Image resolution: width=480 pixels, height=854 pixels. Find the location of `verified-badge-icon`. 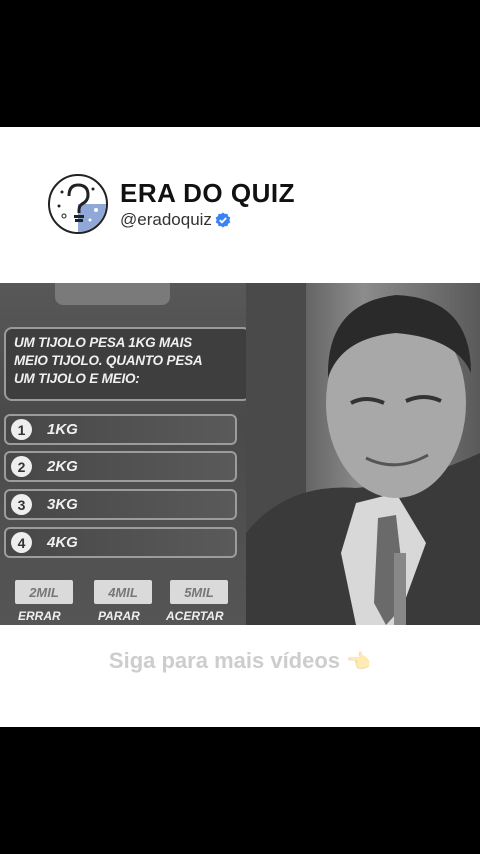

verified-badge-icon is located at coordinates (223, 220).